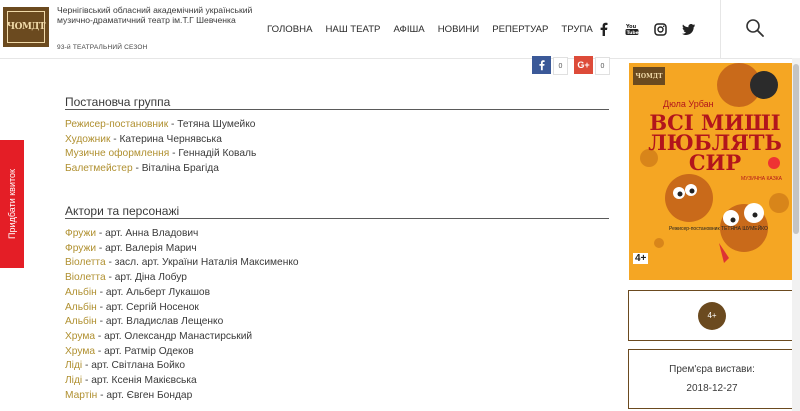 This screenshot has height=411, width=800. What do you see at coordinates (712, 369) in the screenshot?
I see `premiere-label: Прем'єра вистави:` at bounding box center [712, 369].